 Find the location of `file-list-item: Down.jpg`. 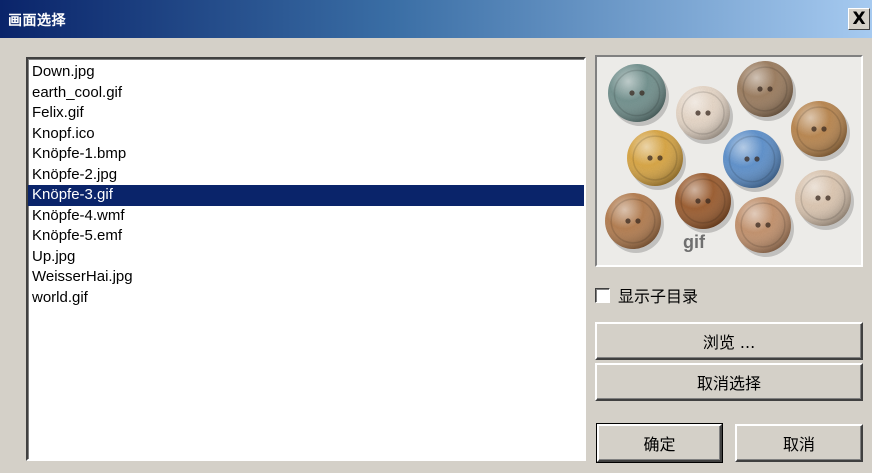

file-list-item: Down.jpg is located at coordinates (306, 72).